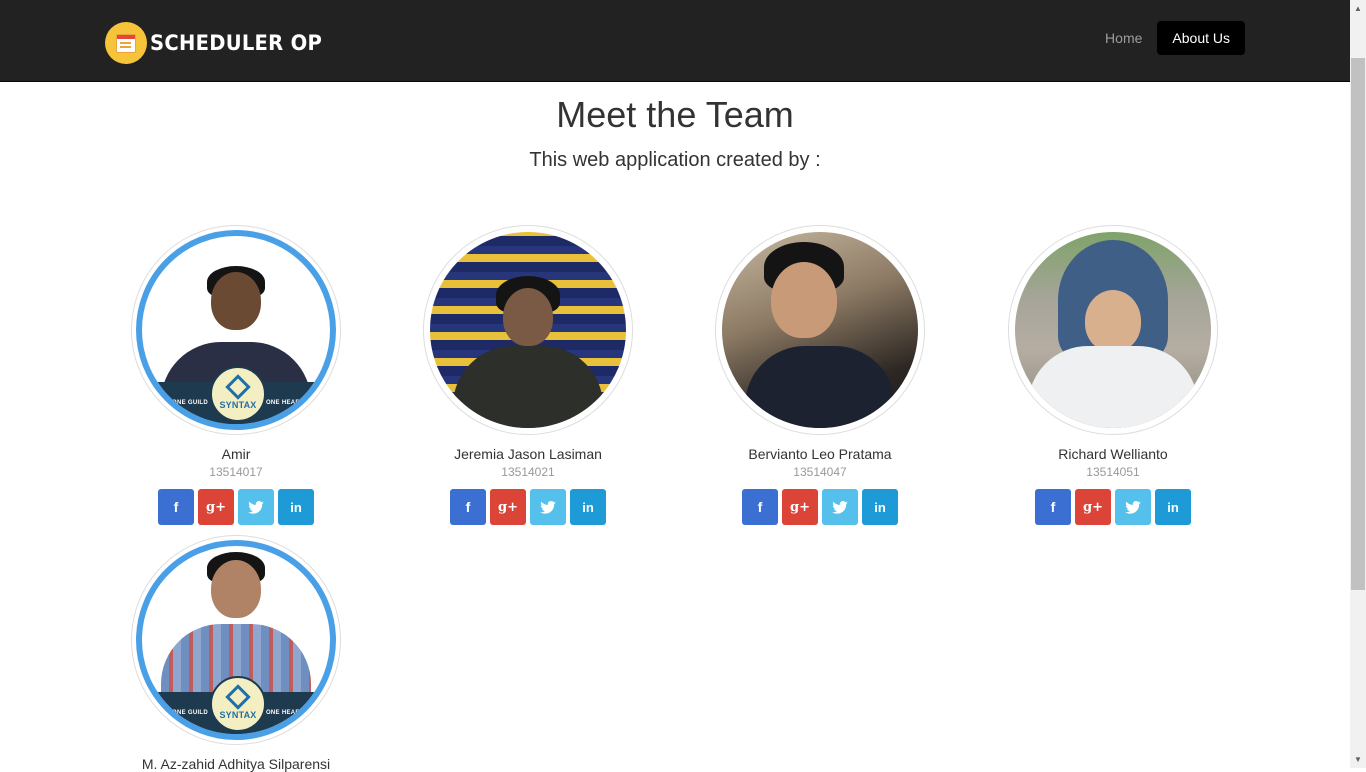  I want to click on member-name: Richard Wellianto, so click(1113, 454).